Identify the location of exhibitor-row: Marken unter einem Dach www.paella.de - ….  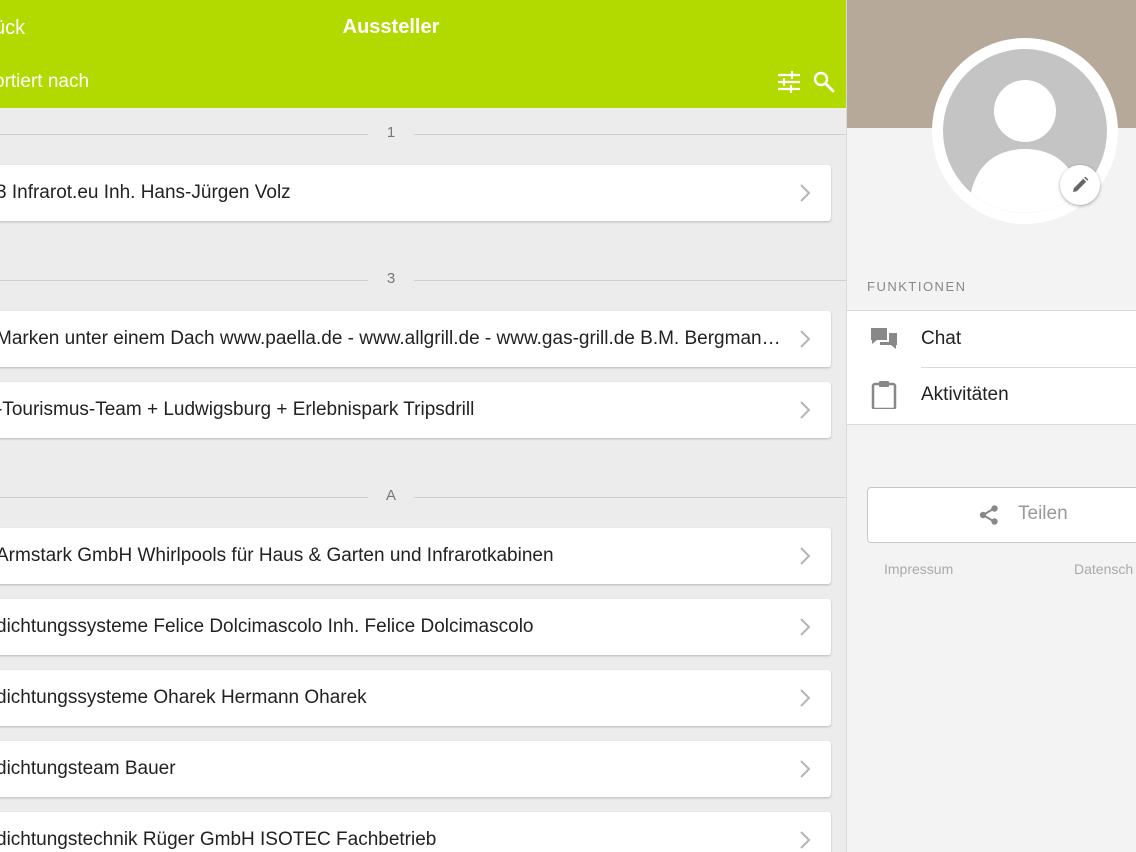
(415, 339).